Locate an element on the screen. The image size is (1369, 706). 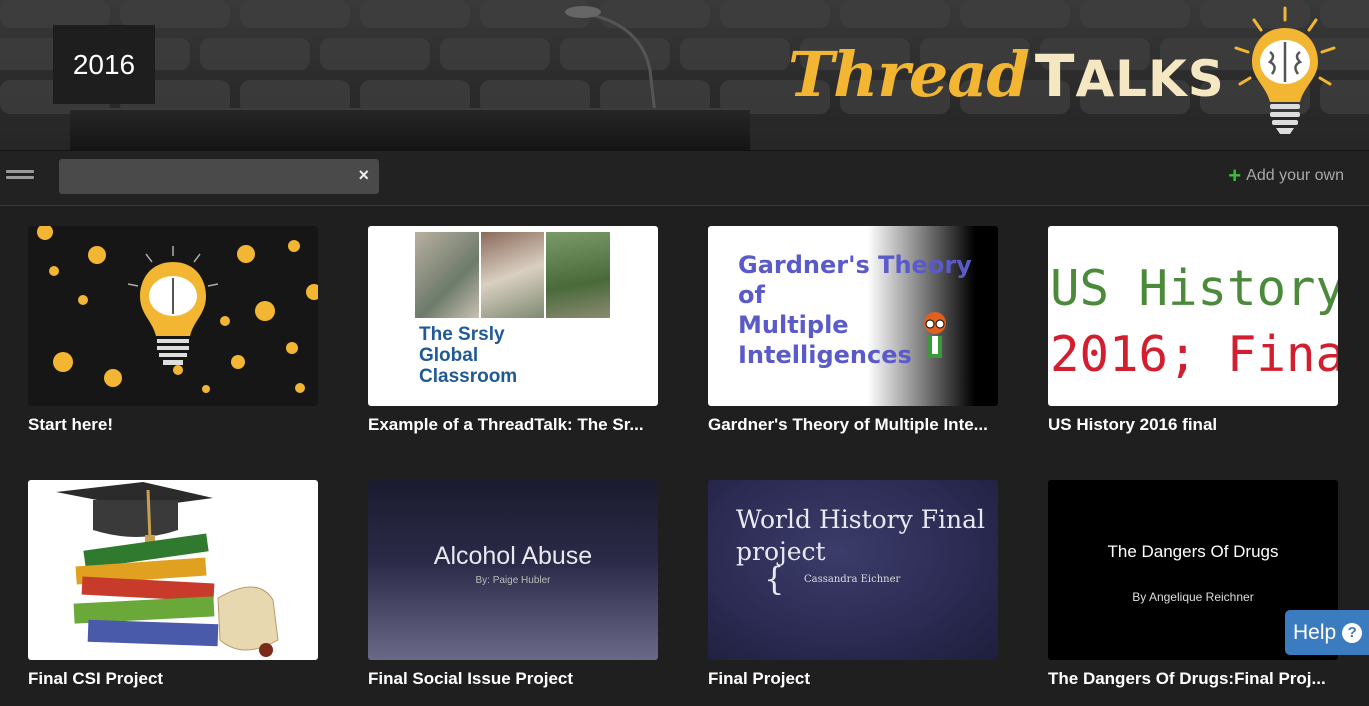
card-title: US History 2016 final is located at coordinates (1193, 425).